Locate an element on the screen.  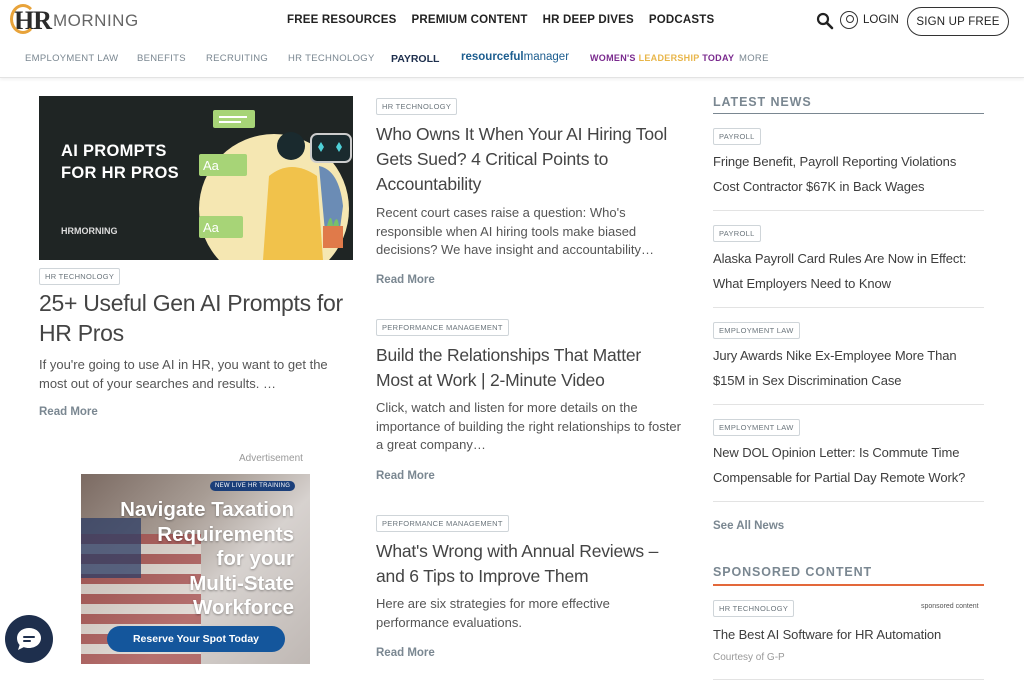
ad-headline-line3: for your is located at coordinates (255, 558).